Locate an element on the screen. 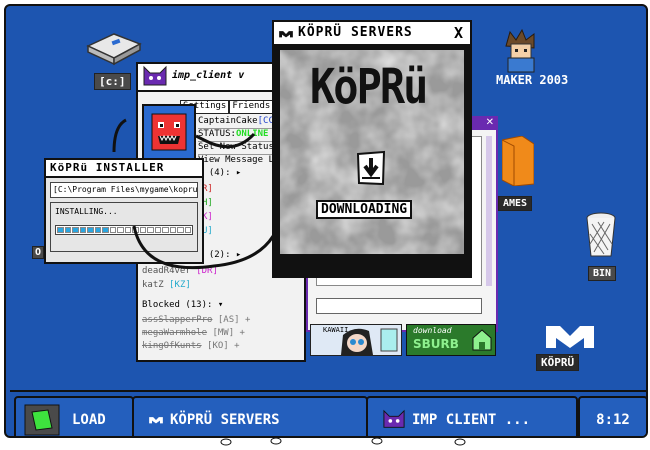 This screenshot has height=450, width=650. kopru-logo-text: KöPRü is located at coordinates (369, 86).